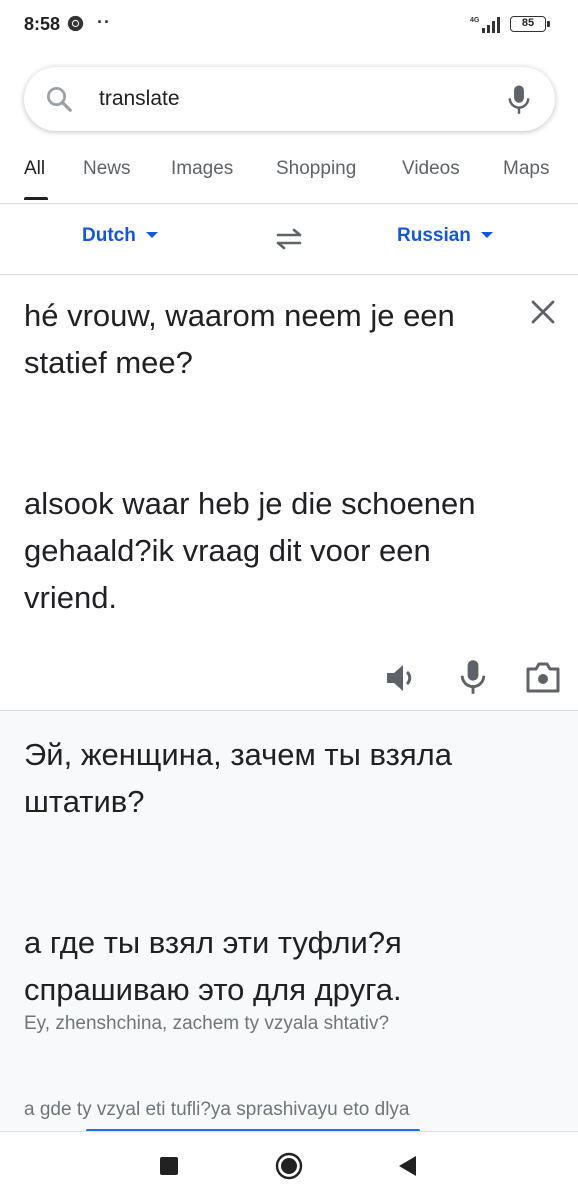 Image resolution: width=578 pixels, height=1201 pixels. I want to click on target-language-label: Russian, so click(434, 235).